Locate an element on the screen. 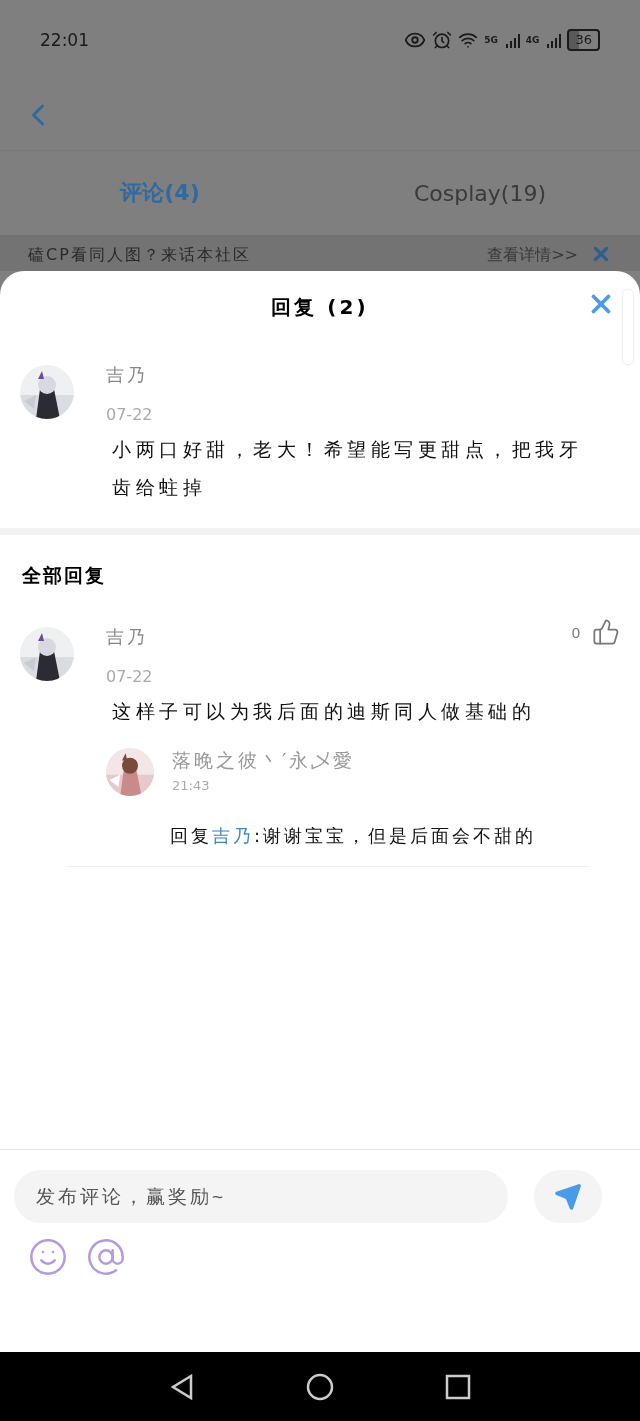 This screenshot has width=640, height=1421. comment-author: 吉乃 is located at coordinates (127, 375).